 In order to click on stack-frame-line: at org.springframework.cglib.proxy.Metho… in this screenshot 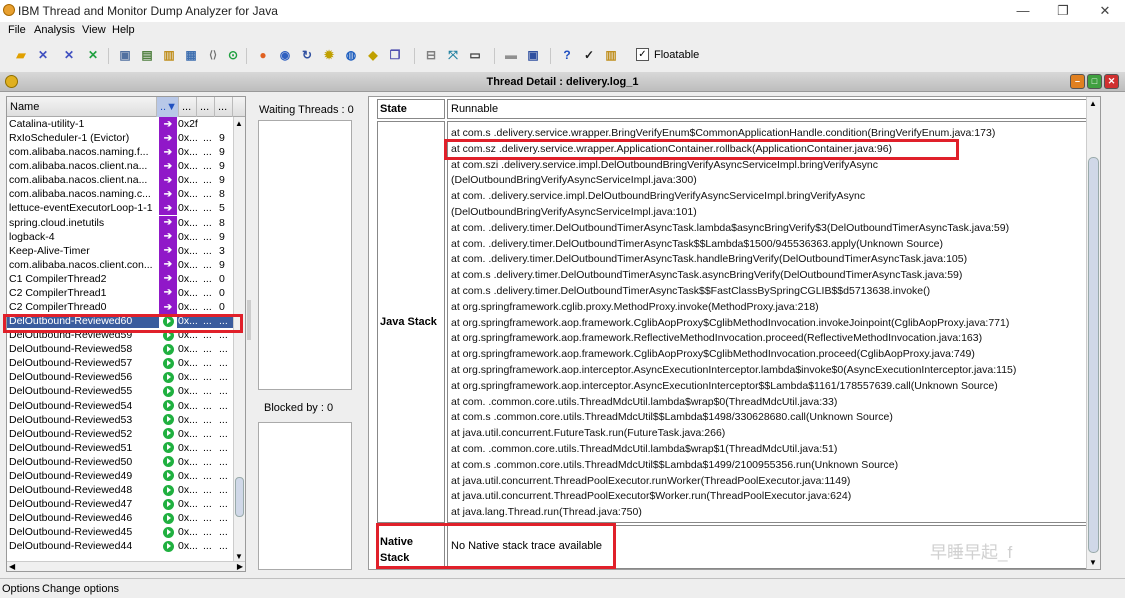, I will do `click(635, 306)`.